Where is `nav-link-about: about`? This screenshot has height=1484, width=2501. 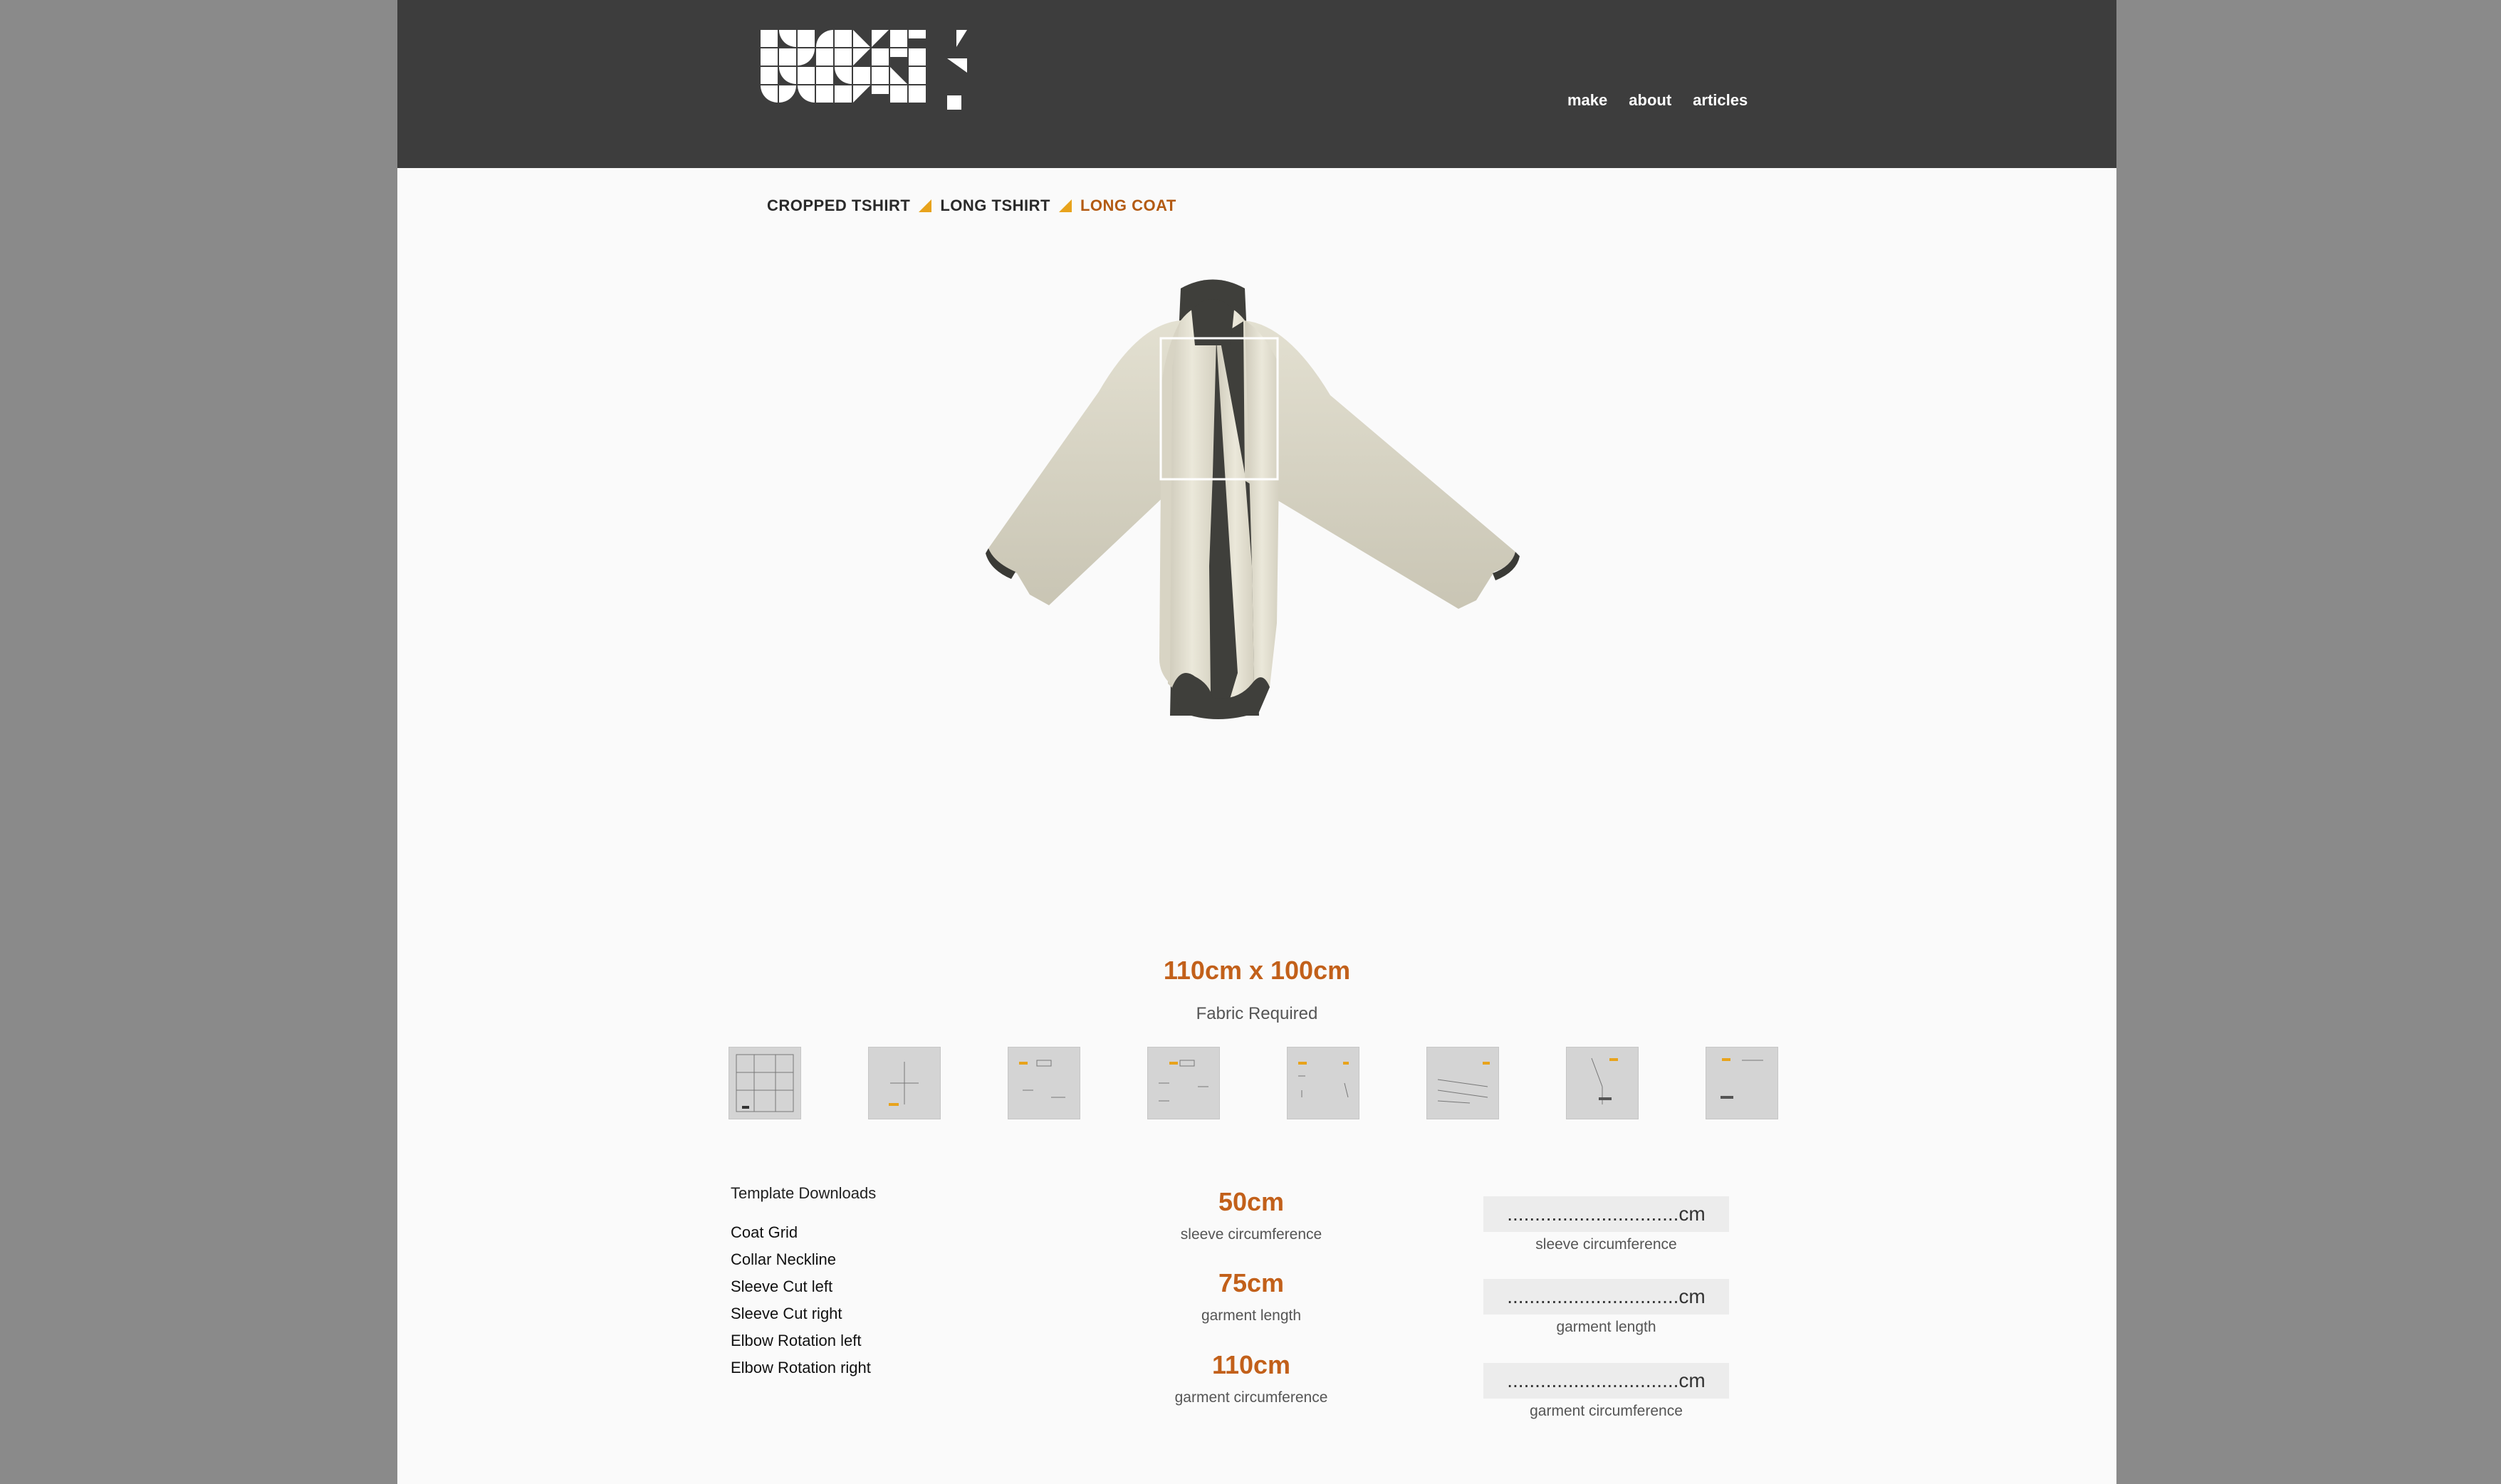 nav-link-about: about is located at coordinates (1650, 100).